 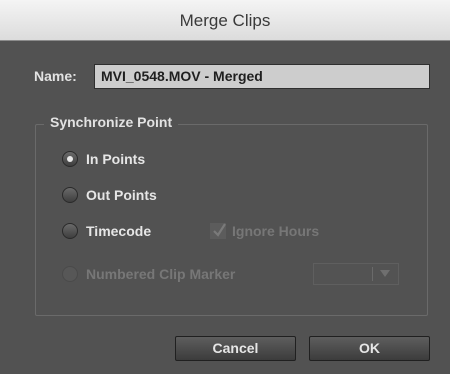 I want to click on cancel-button: Cancel, so click(x=235, y=348).